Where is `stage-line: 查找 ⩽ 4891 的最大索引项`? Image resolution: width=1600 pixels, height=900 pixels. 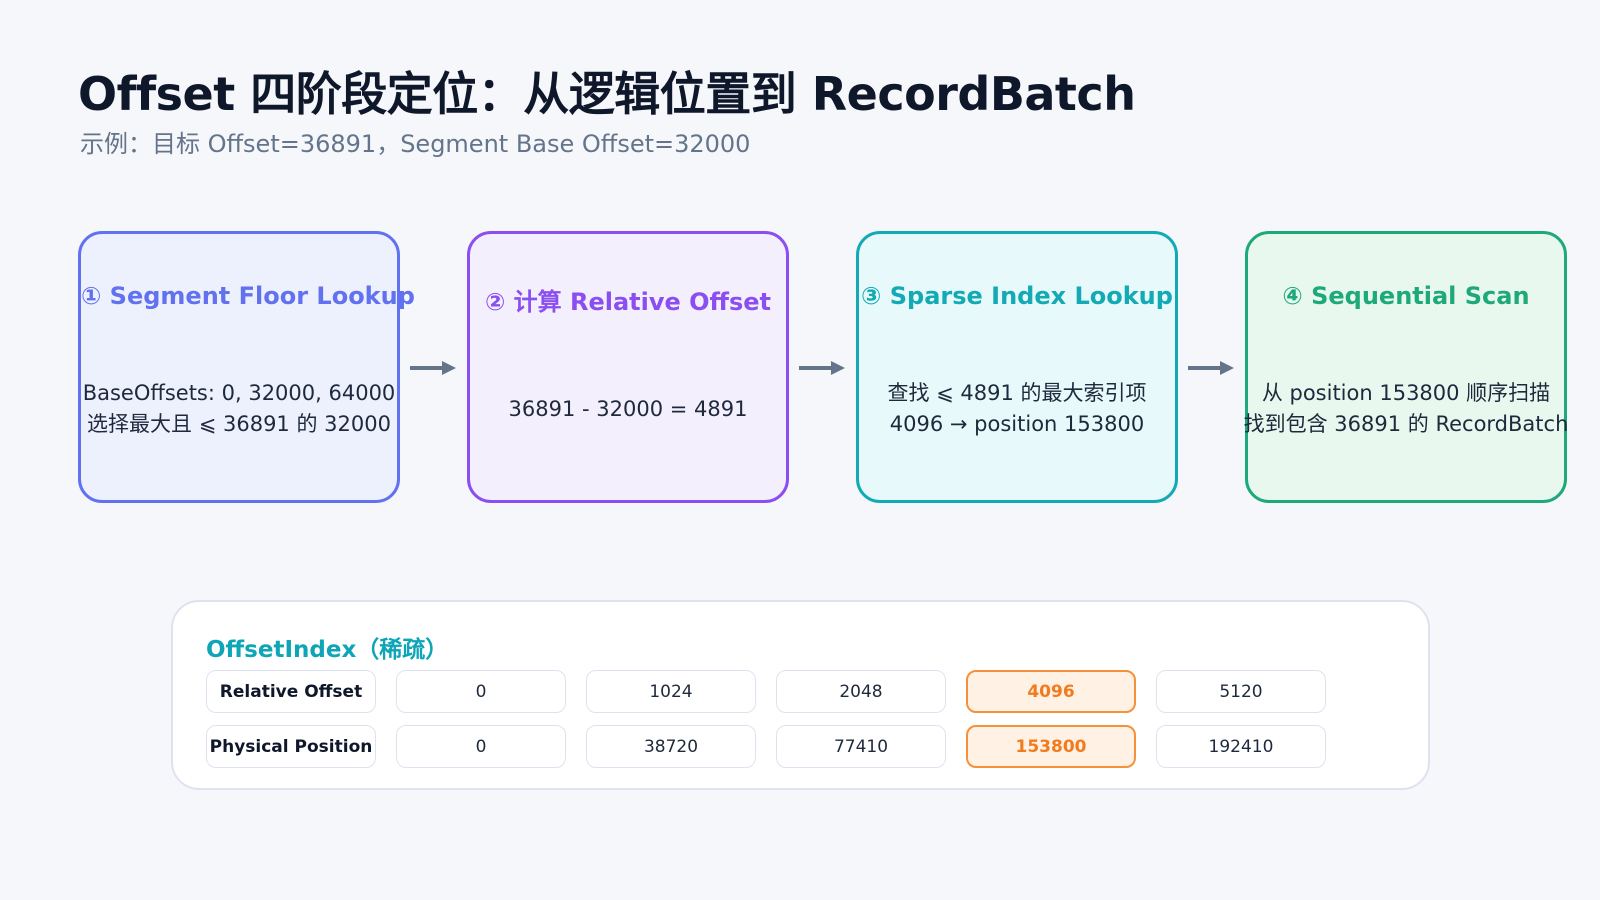 stage-line: 查找 ⩽ 4891 的最大索引项 is located at coordinates (1017, 393).